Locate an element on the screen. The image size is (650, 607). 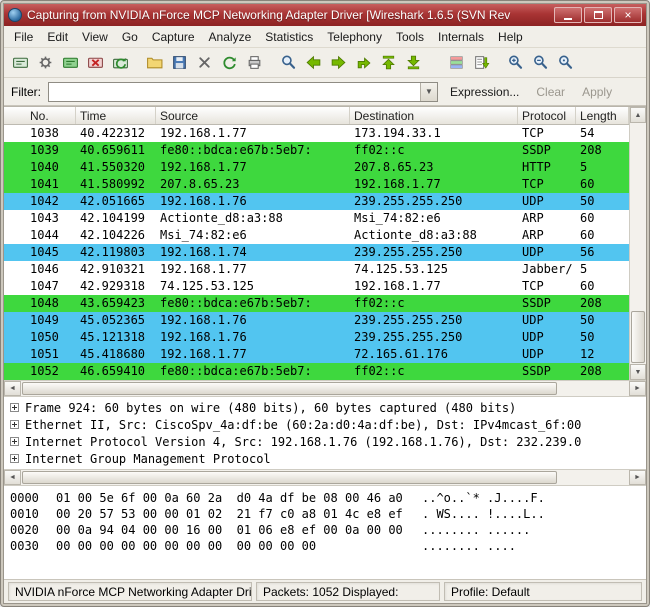
details-hscroll-track is located at coordinates (325, 477).